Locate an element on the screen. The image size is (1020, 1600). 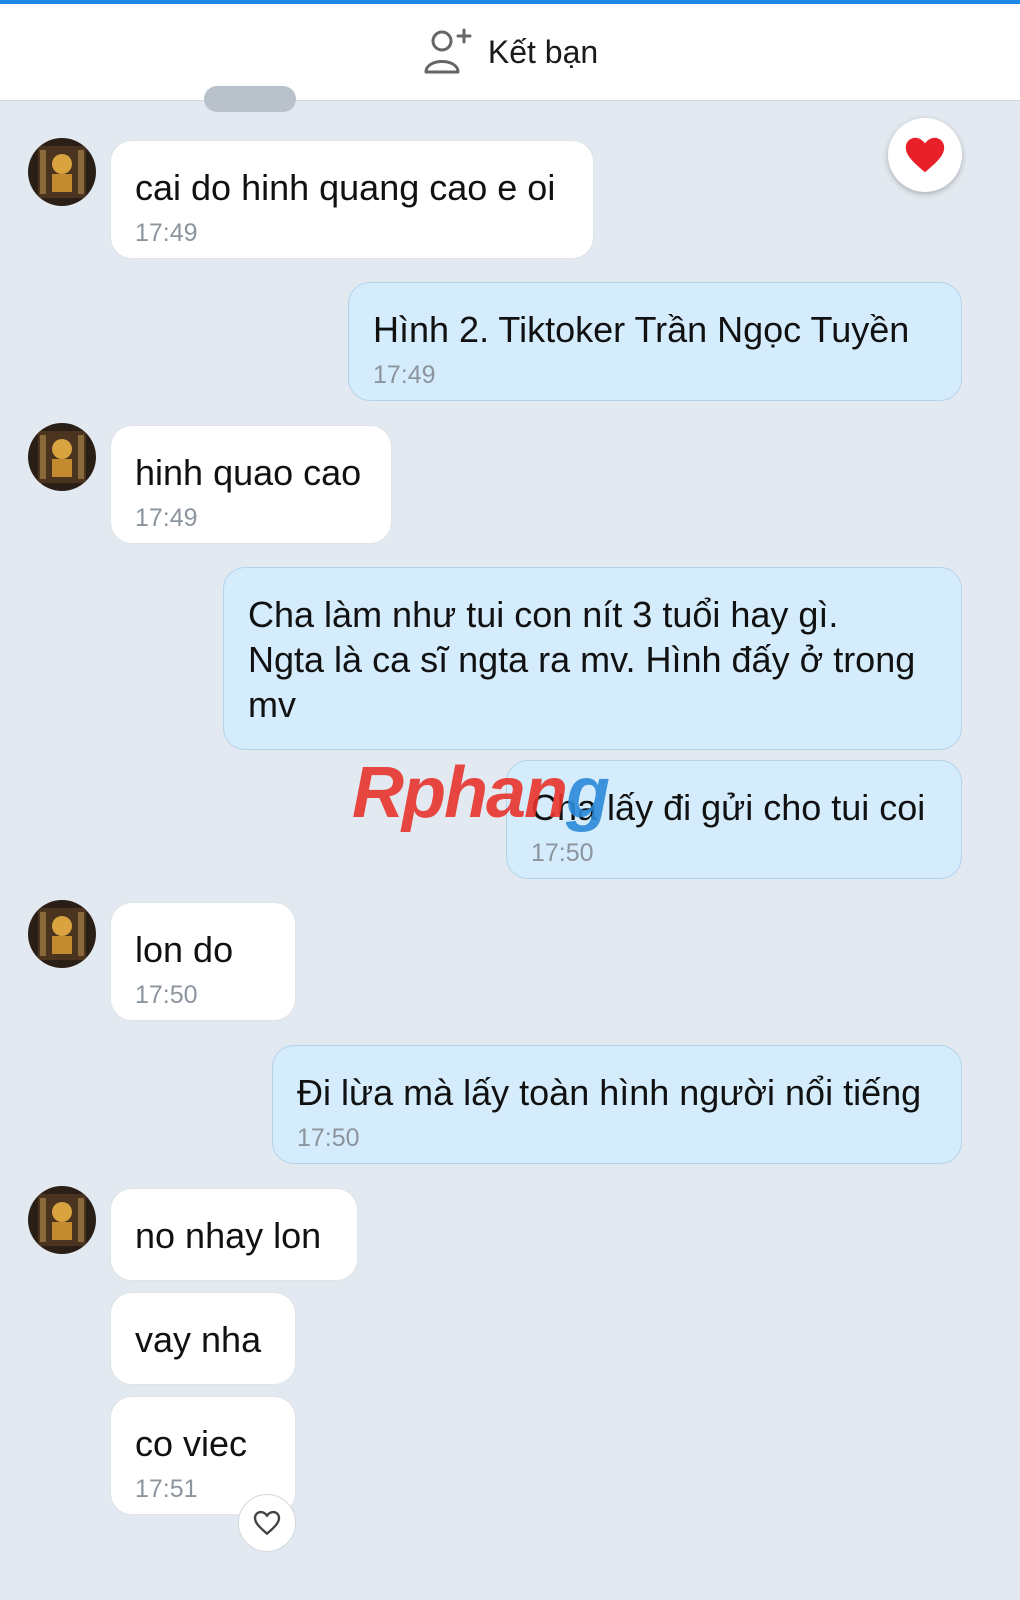
add-friend-button: Kết bạn is located at coordinates (510, 52).